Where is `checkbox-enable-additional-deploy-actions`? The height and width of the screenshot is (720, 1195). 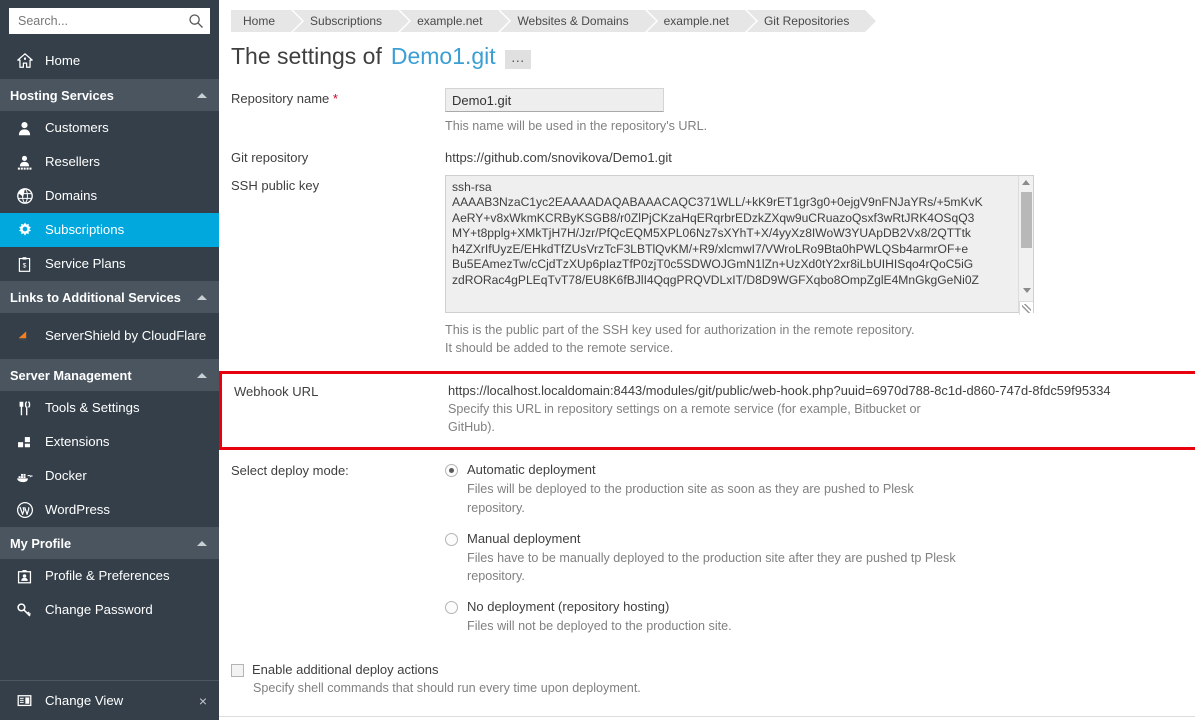 checkbox-enable-additional-deploy-actions is located at coordinates (237, 670).